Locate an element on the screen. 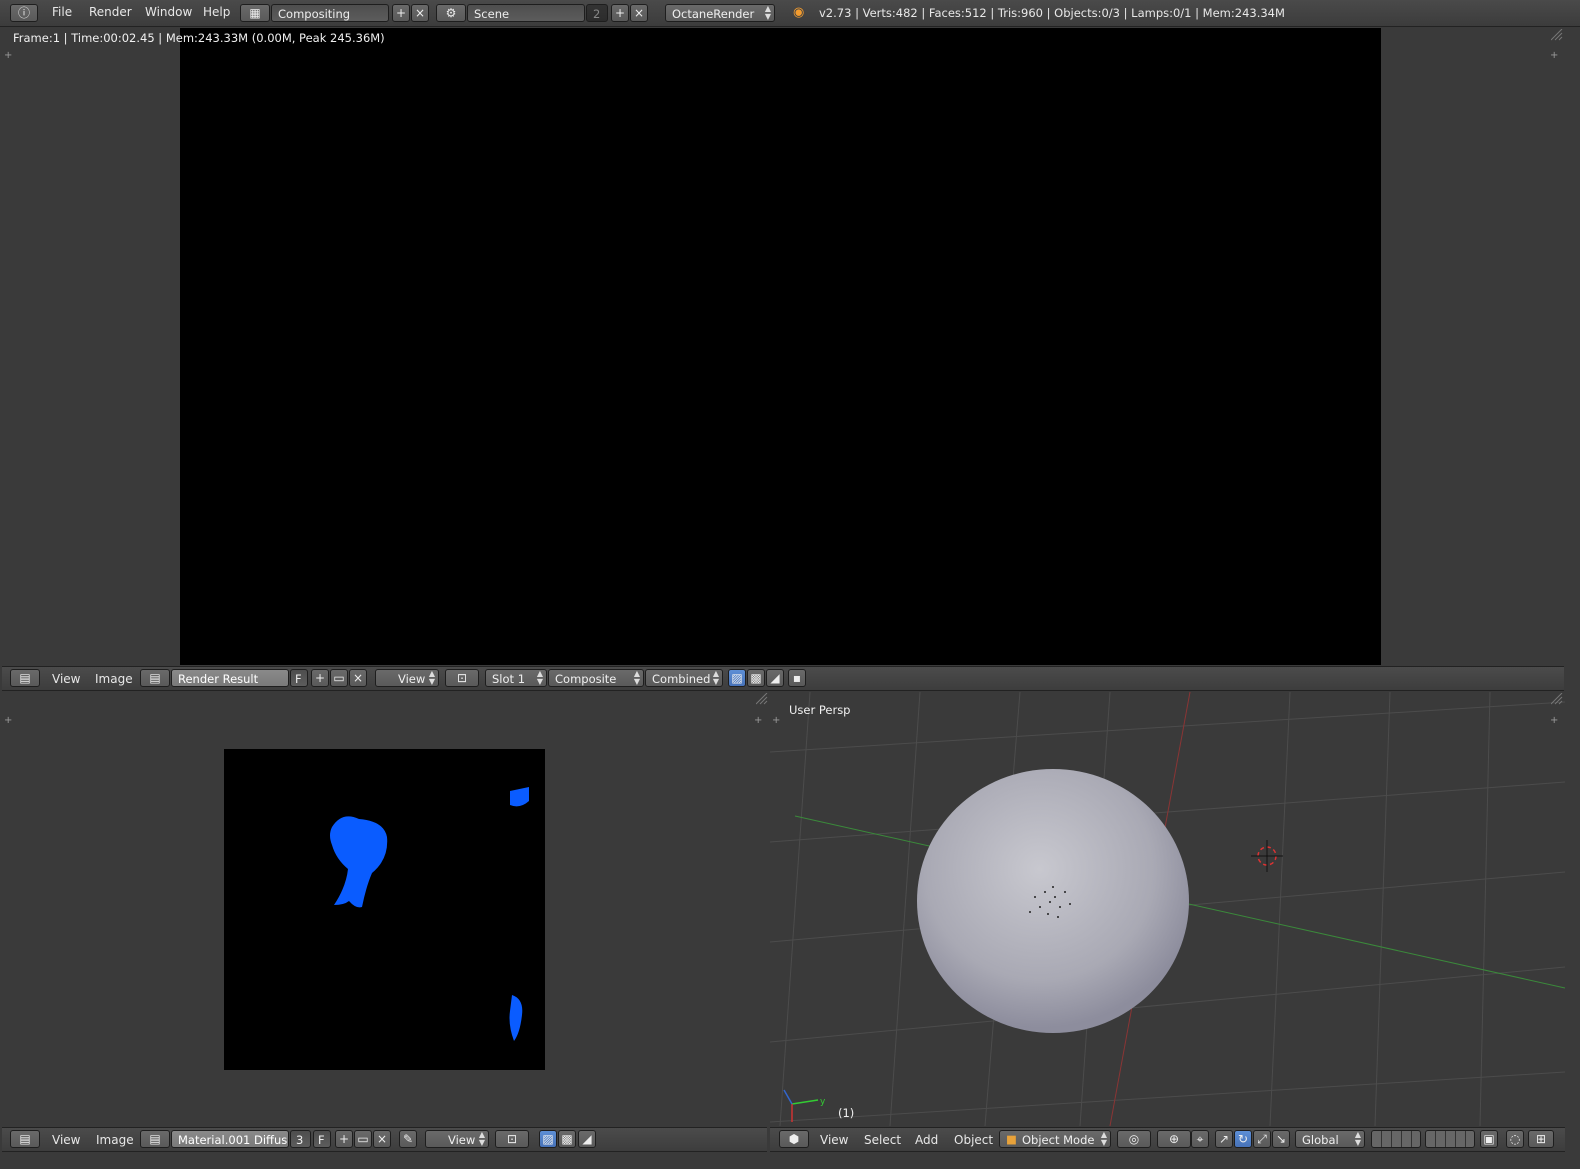  render-layer-select: Composite ▲ ▼ is located at coordinates (596, 678).